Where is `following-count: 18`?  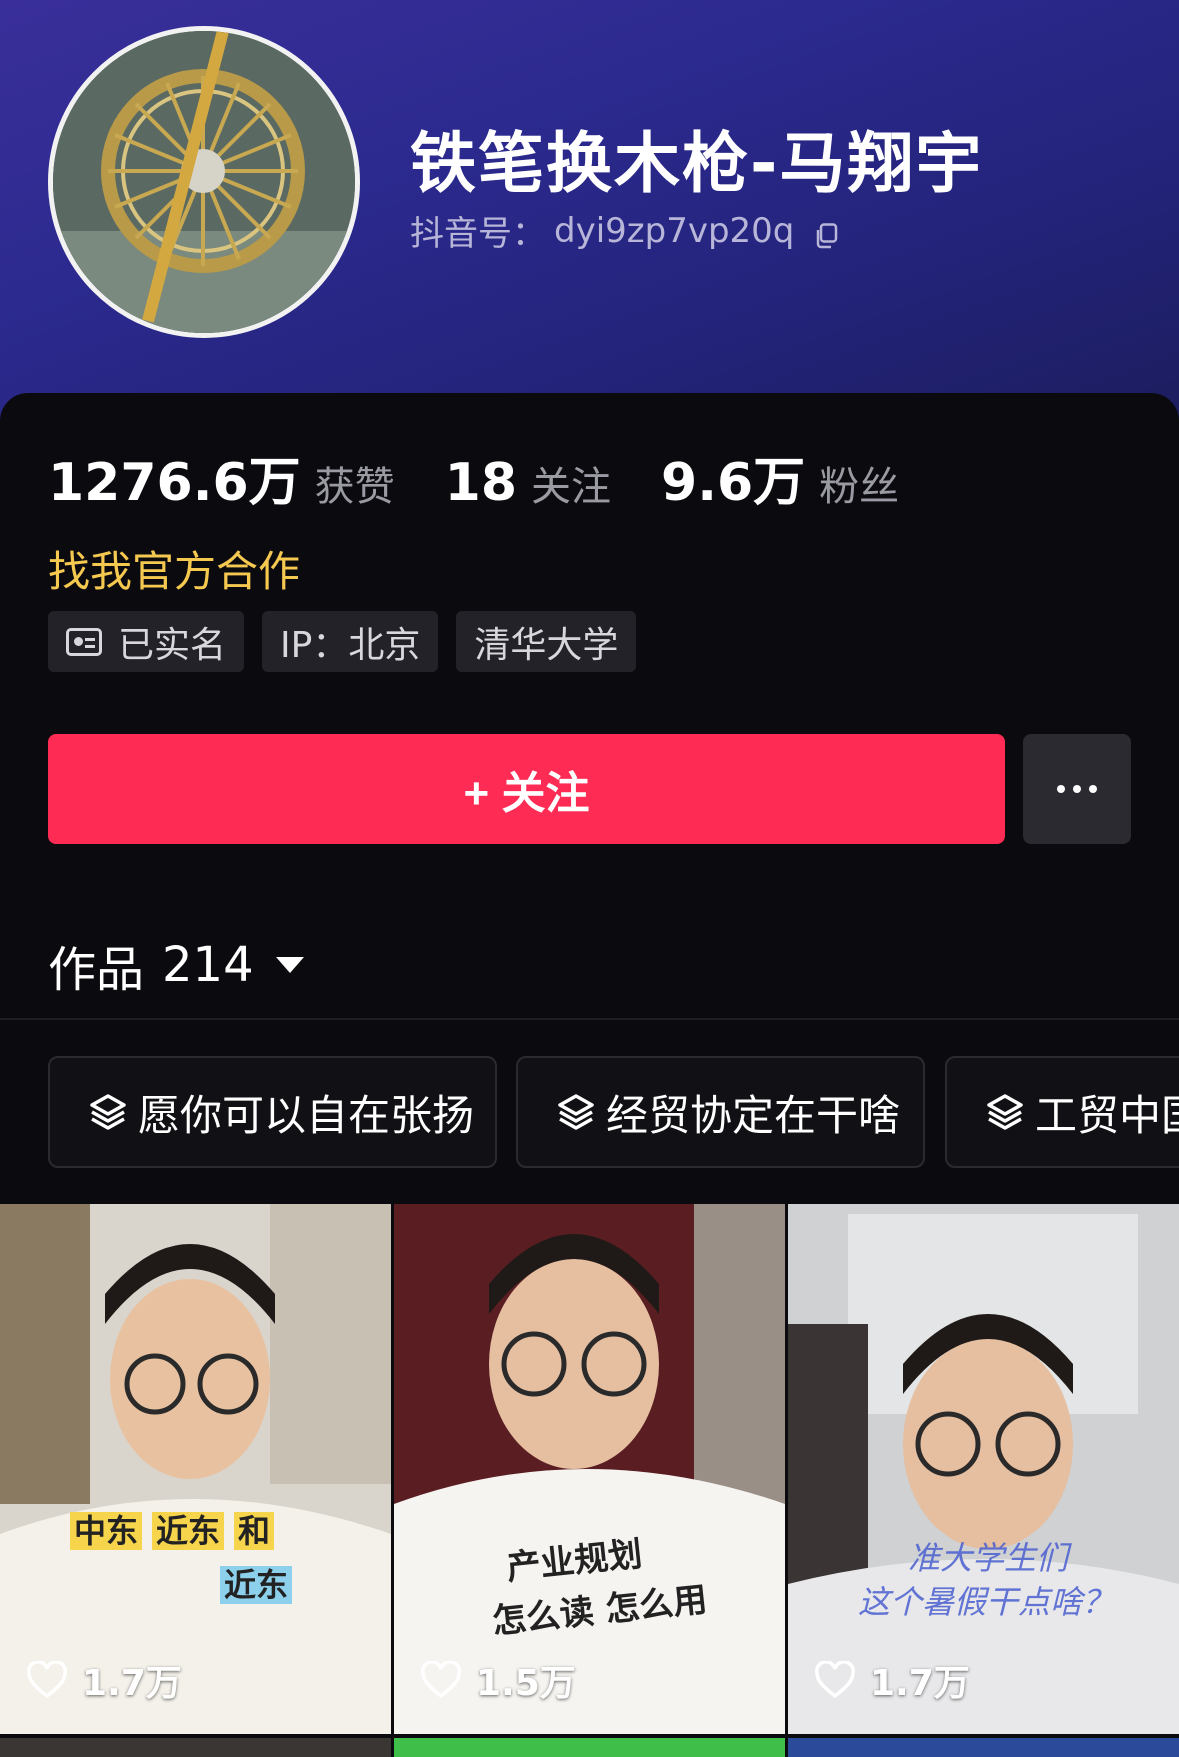
following-count: 18 is located at coordinates (481, 483).